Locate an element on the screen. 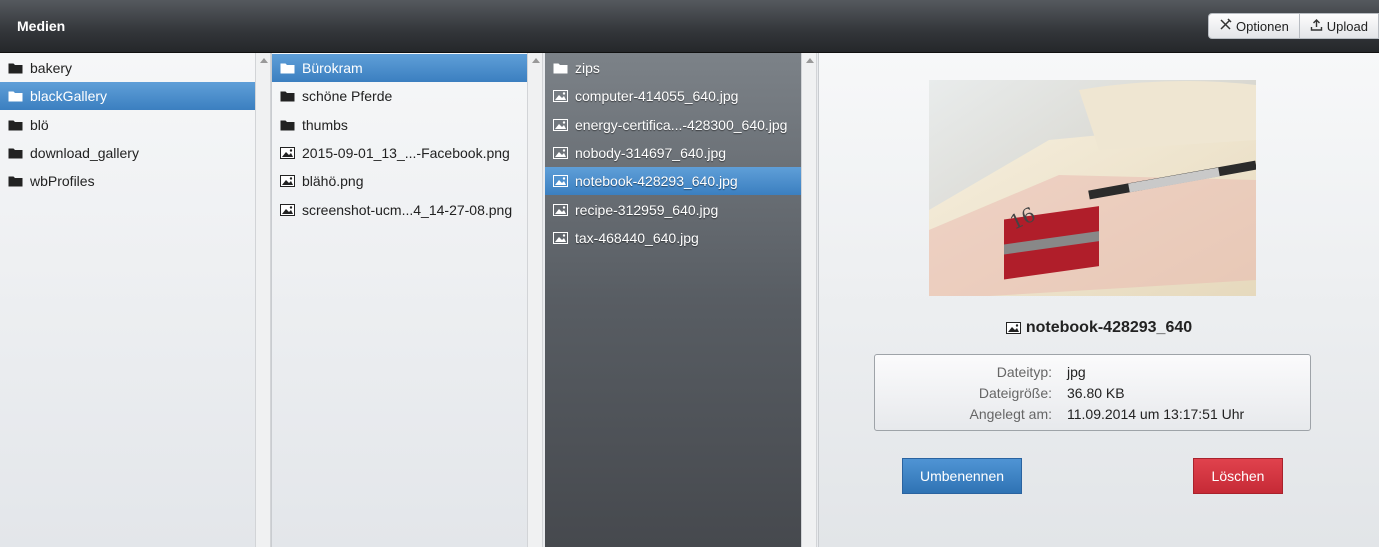  item-label: nobody-314697_640.jpg is located at coordinates (651, 152).